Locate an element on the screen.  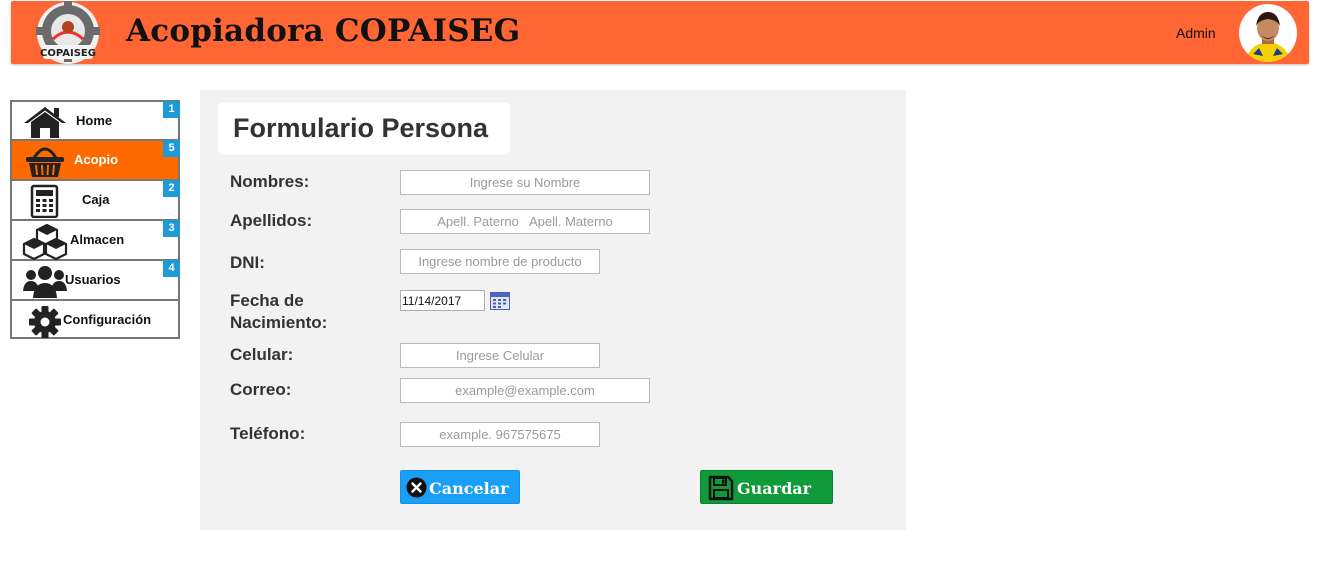
form-title-box: Formulario Persona is located at coordinates (364, 128).